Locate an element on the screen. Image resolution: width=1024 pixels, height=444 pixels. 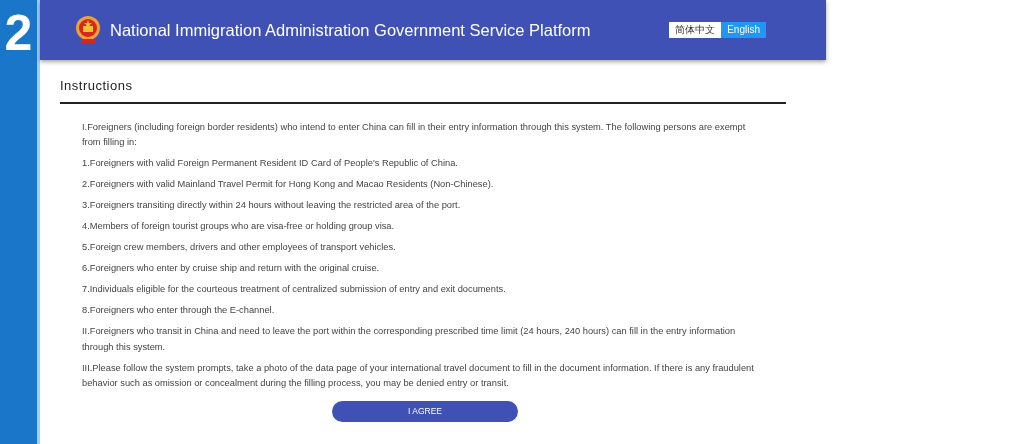
instruction-text: II.Foreigners who transit in China and need to leave the port within the corresponding prescribed time limit (24 hours, 240 hours) can fill in the entry information through this system. is located at coordinates (409, 339).